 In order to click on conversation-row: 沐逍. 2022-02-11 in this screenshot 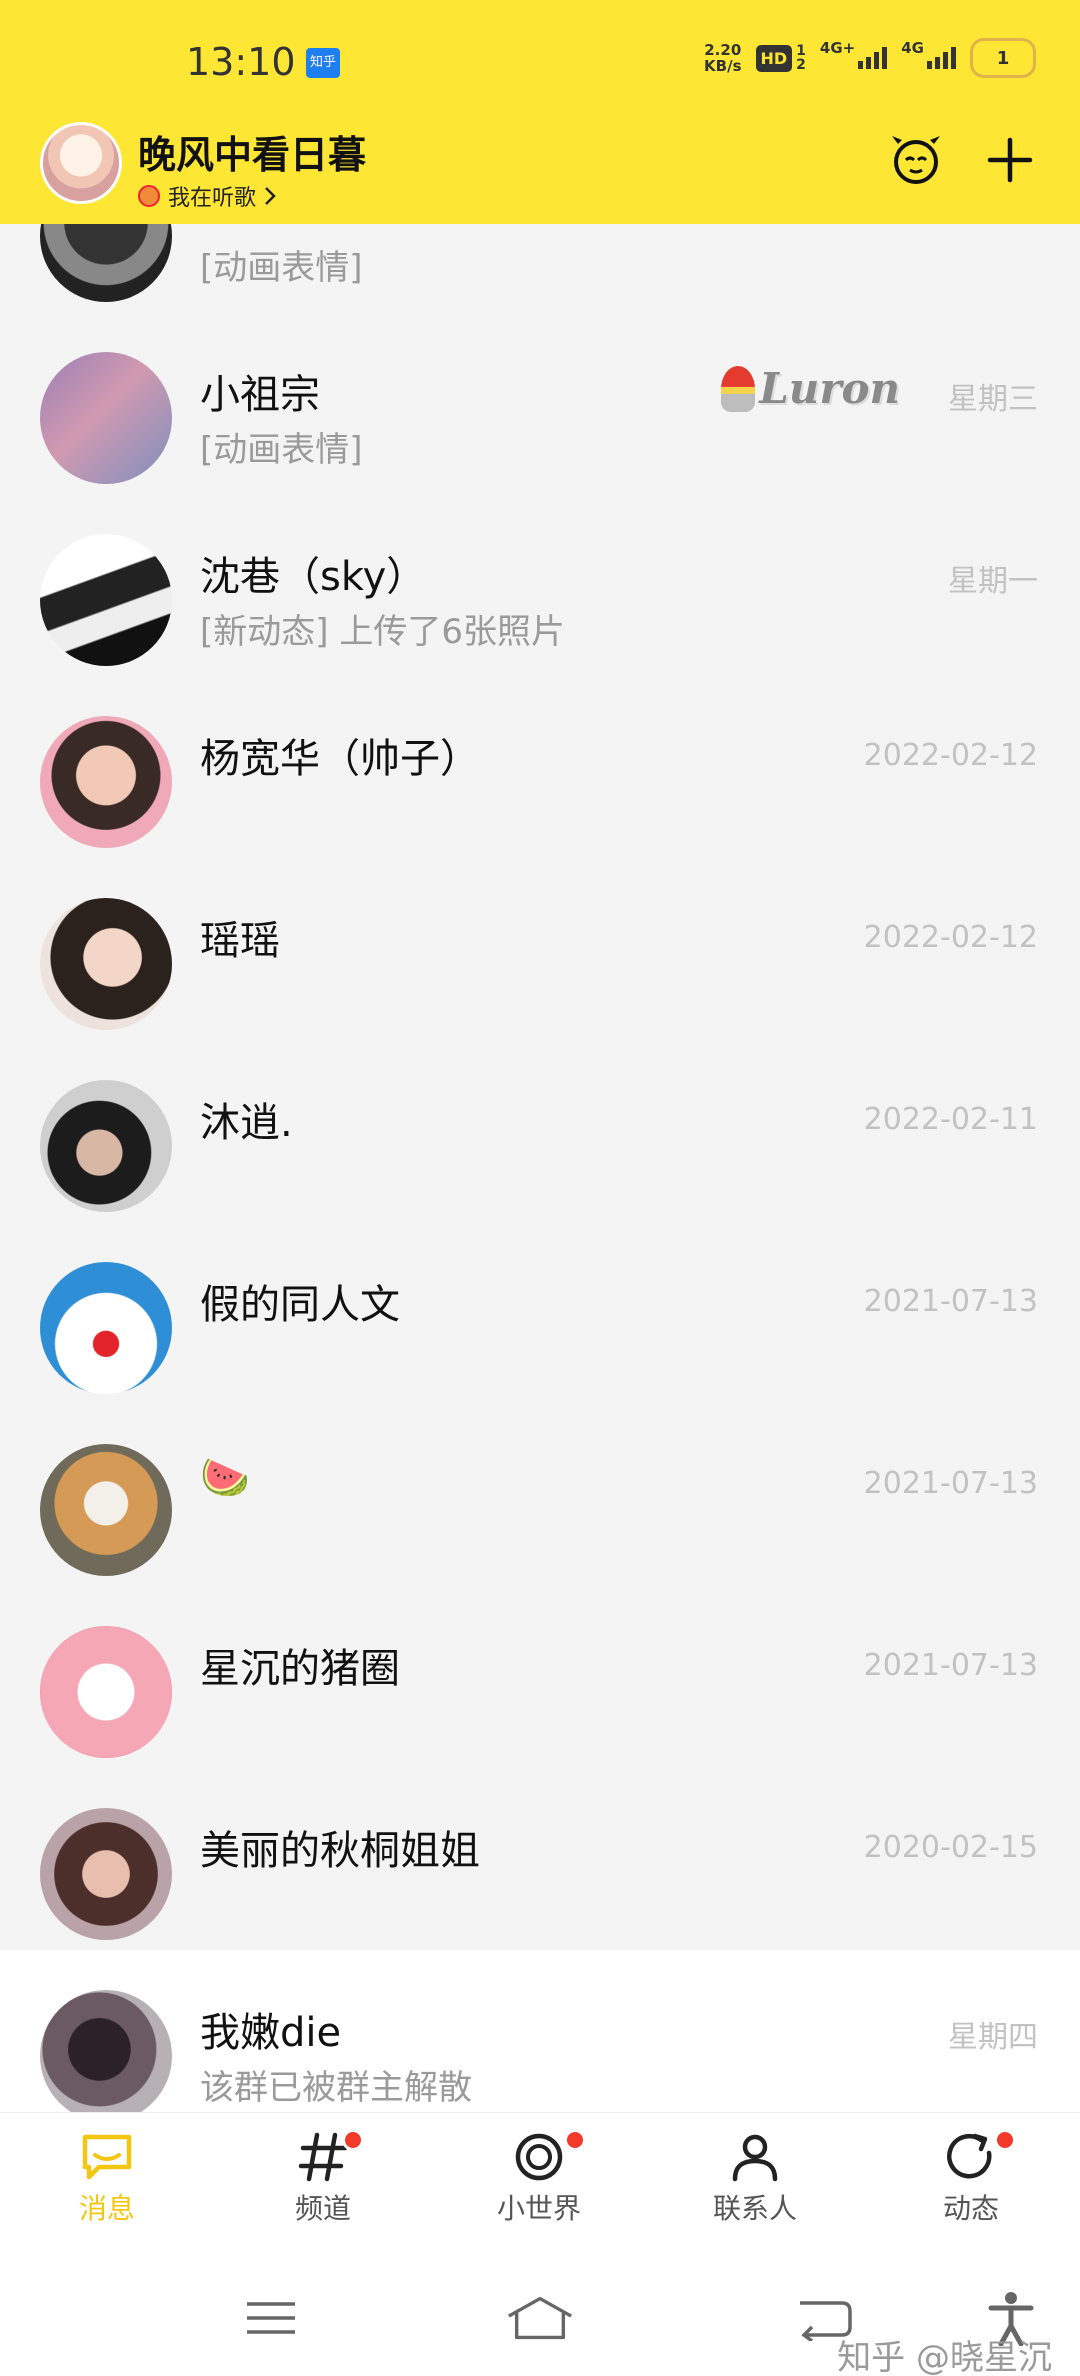, I will do `click(540, 1131)`.